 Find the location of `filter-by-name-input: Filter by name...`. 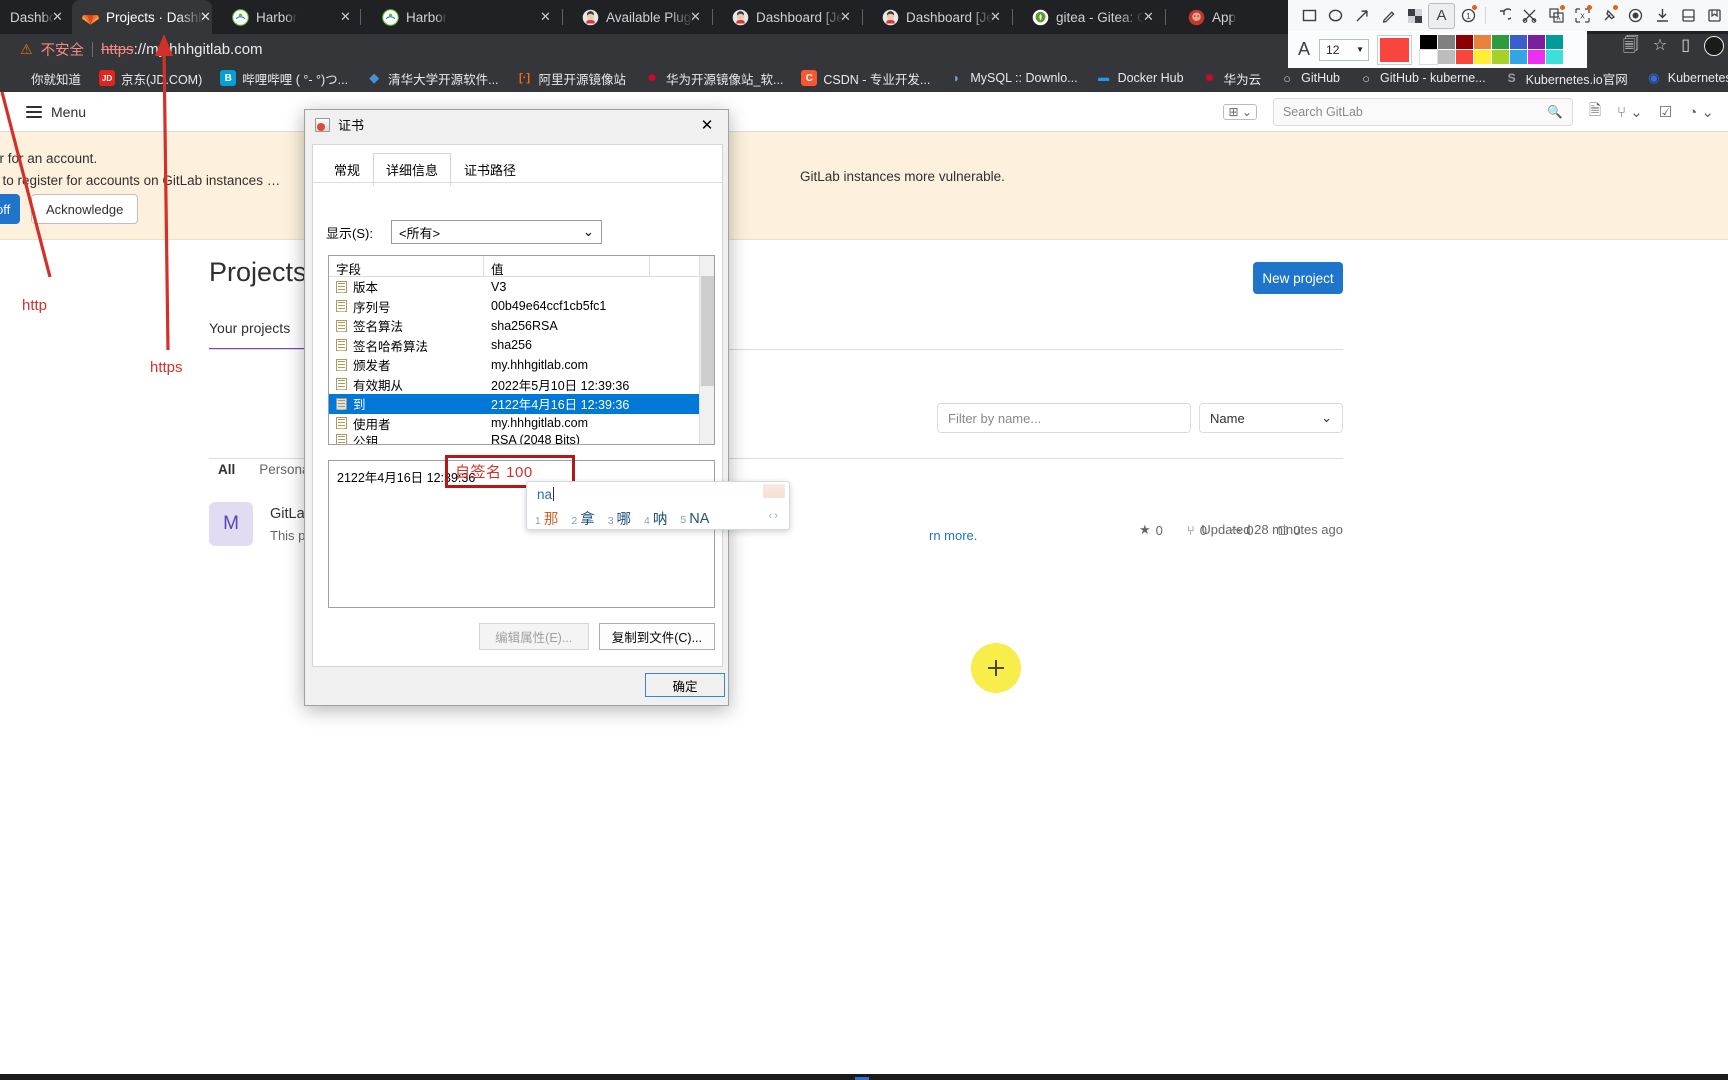

filter-by-name-input: Filter by name... is located at coordinates (1064, 418).